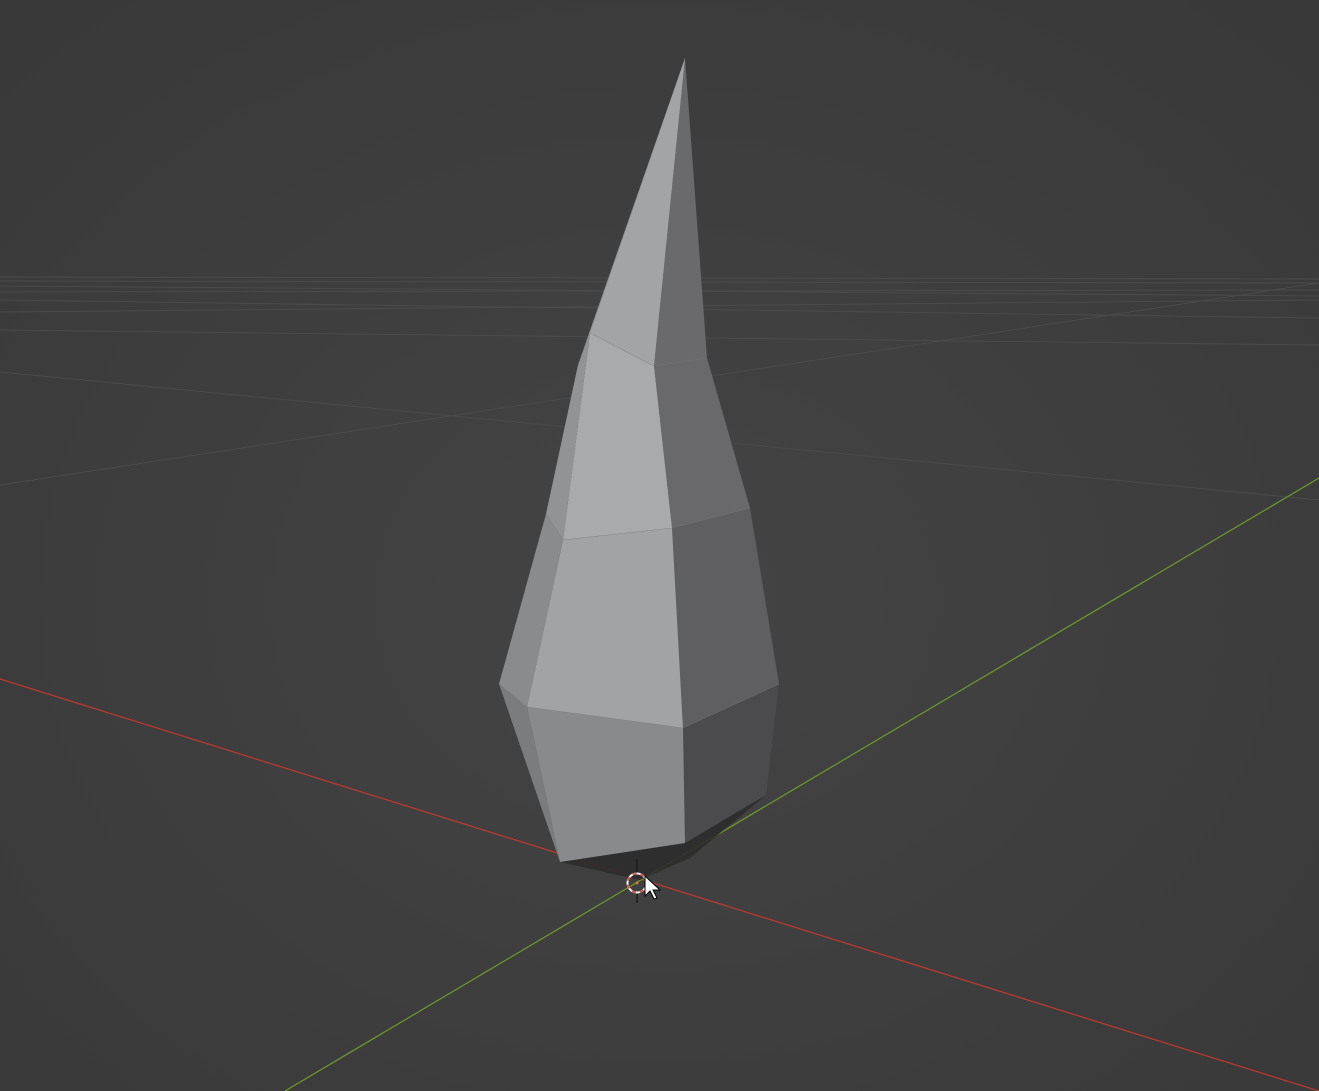  I want to click on cursor-origin-dot, so click(637, 883).